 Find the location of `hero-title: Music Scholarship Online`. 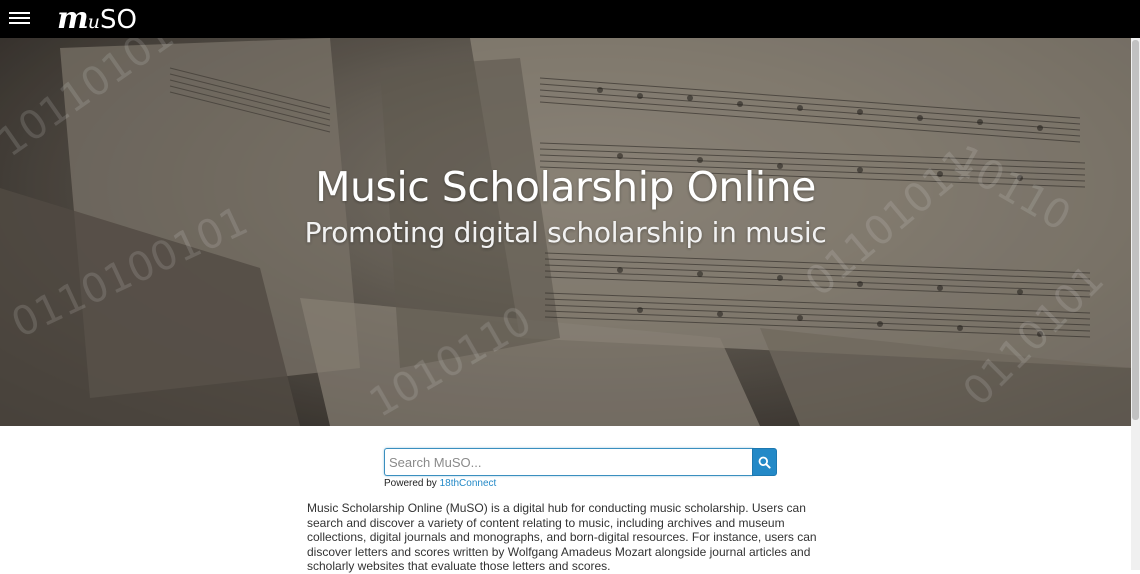

hero-title: Music Scholarship Online is located at coordinates (565, 187).